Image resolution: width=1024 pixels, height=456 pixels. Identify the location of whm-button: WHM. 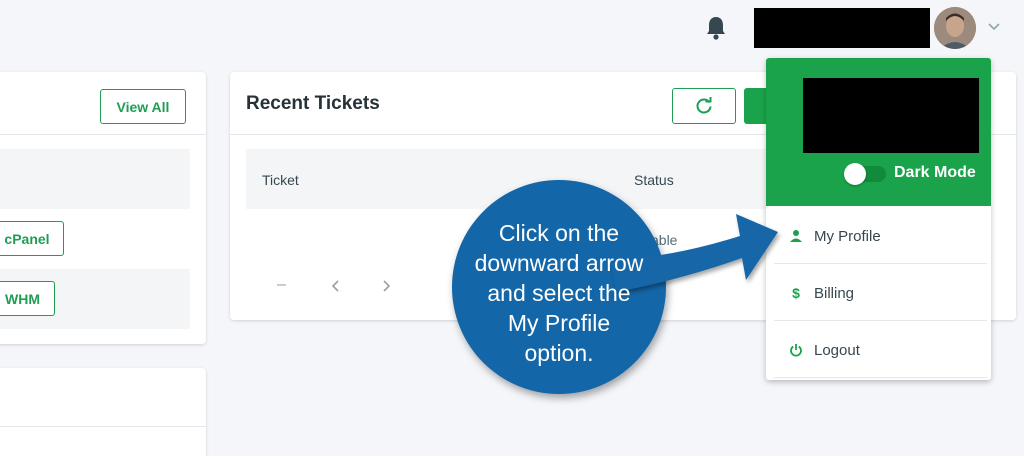
(27, 298).